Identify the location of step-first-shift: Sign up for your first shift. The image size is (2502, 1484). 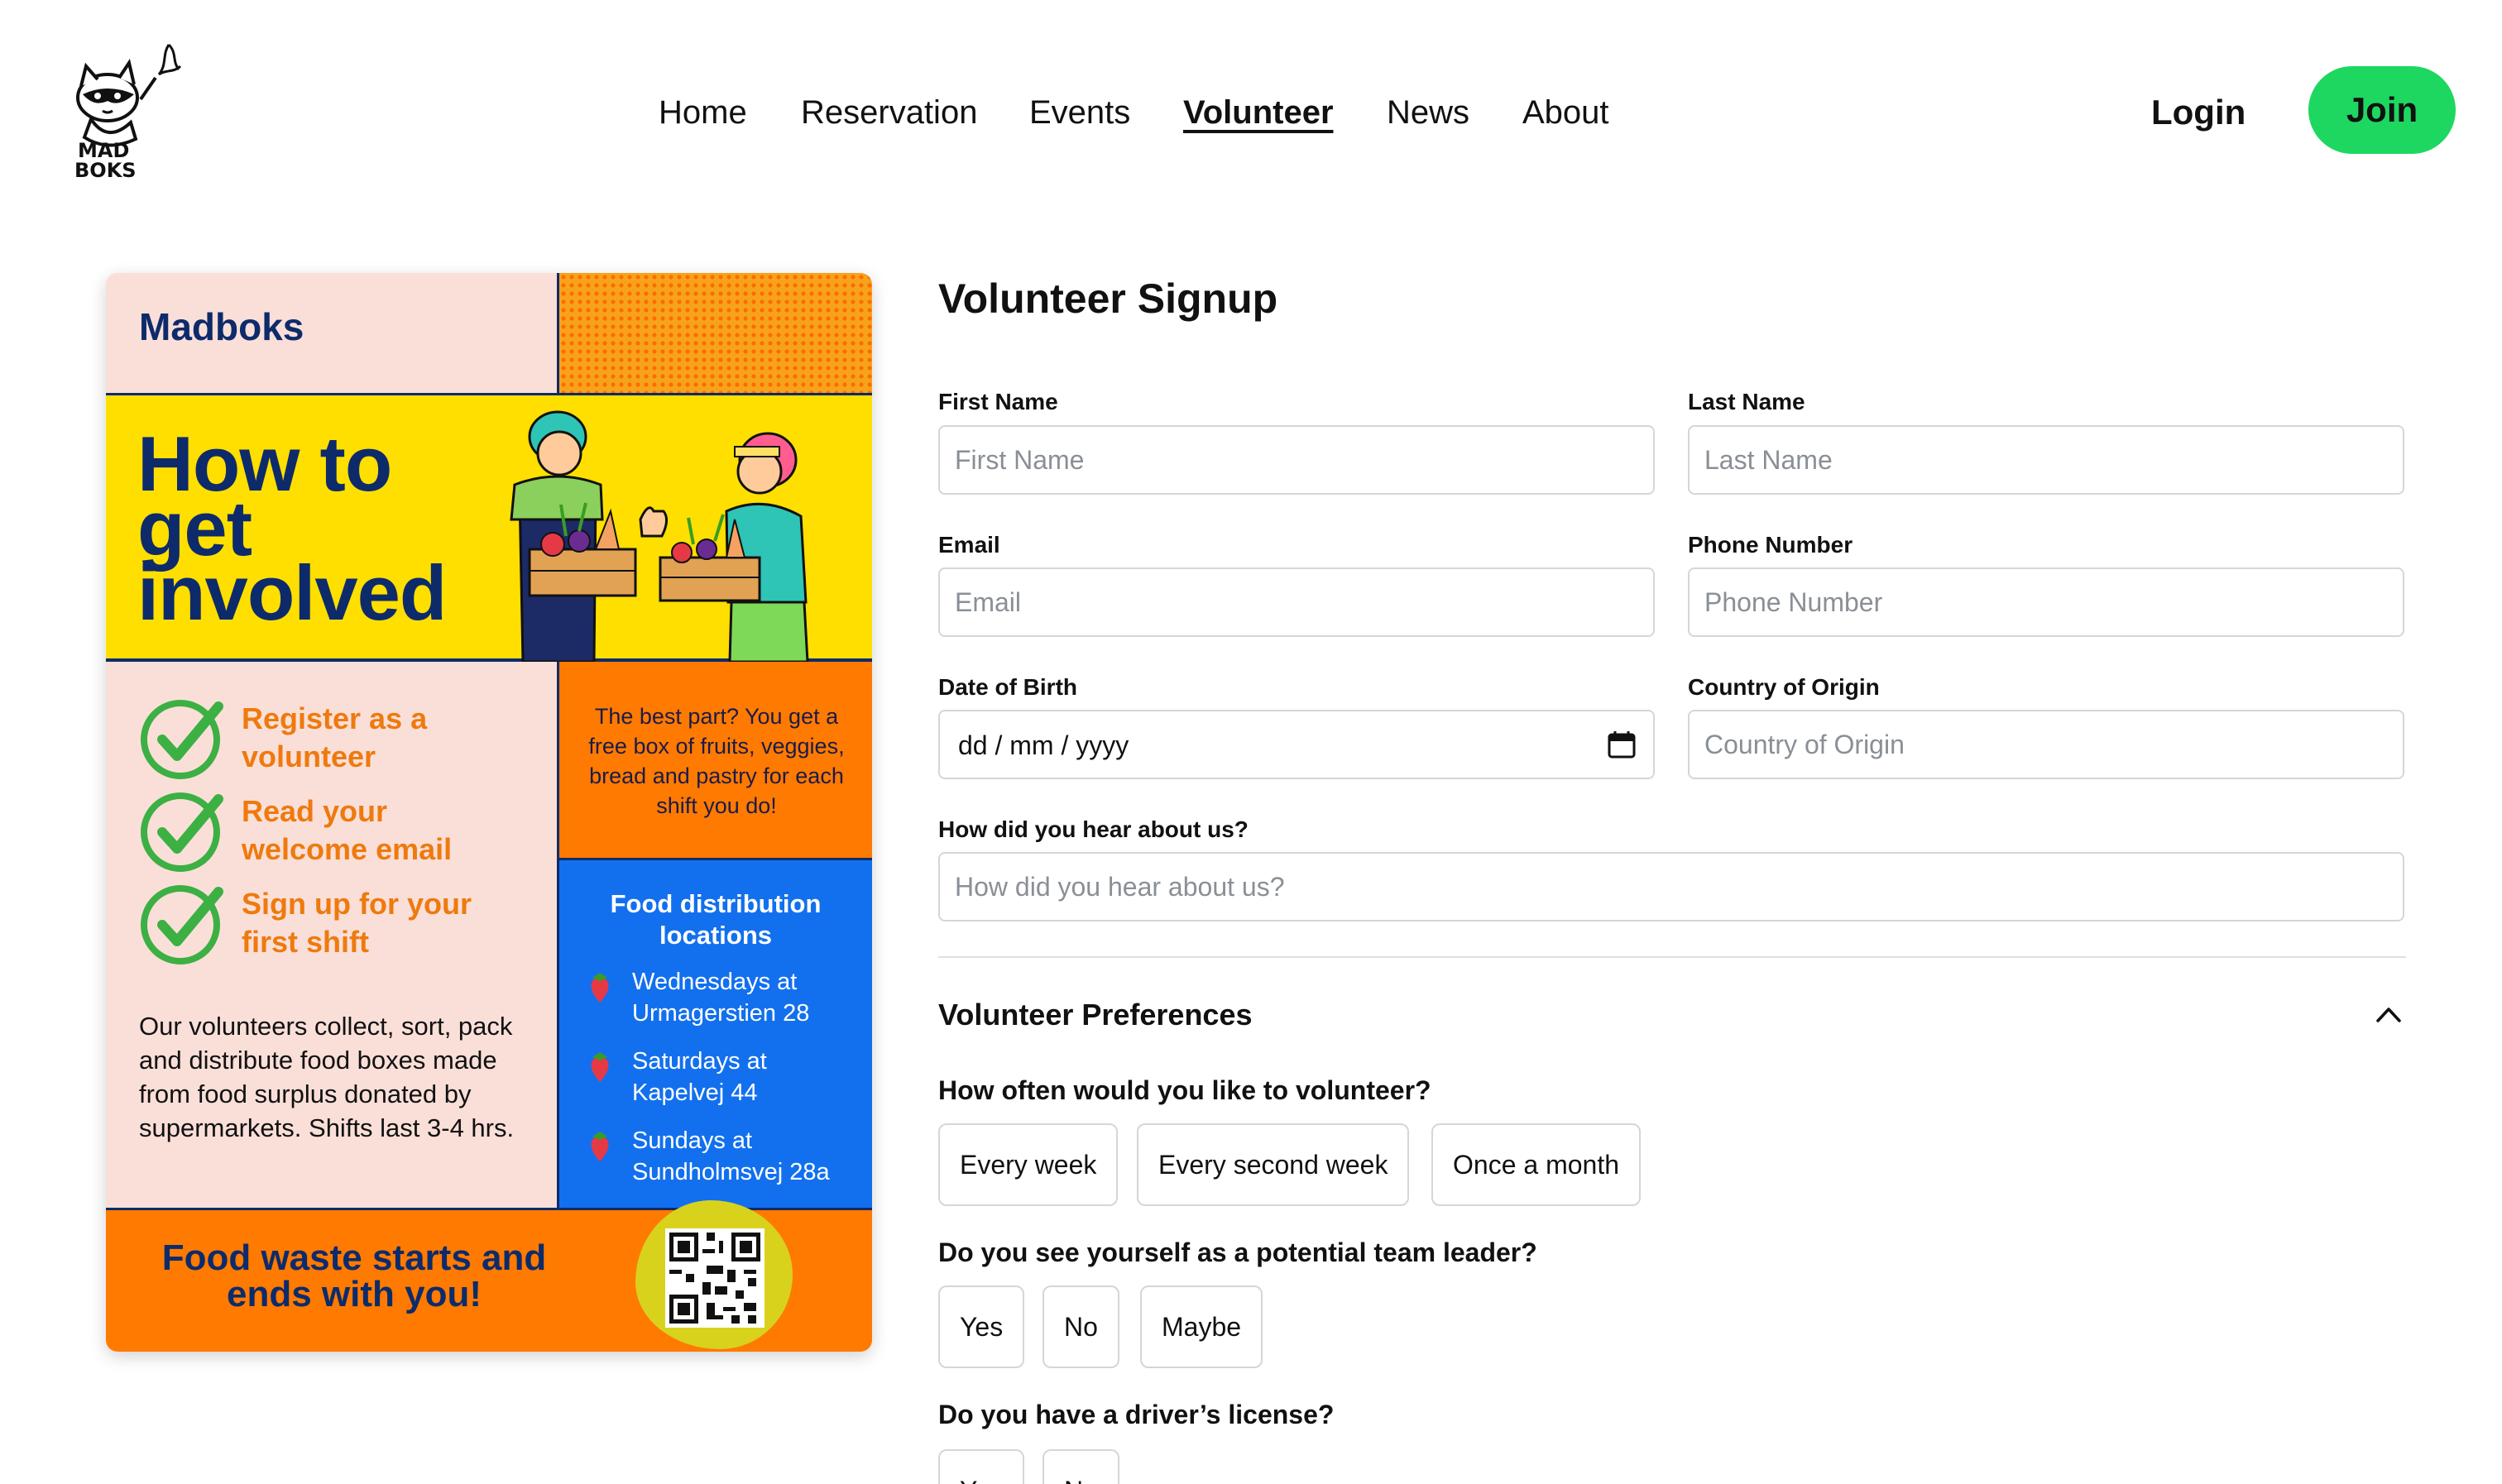
(346, 923).